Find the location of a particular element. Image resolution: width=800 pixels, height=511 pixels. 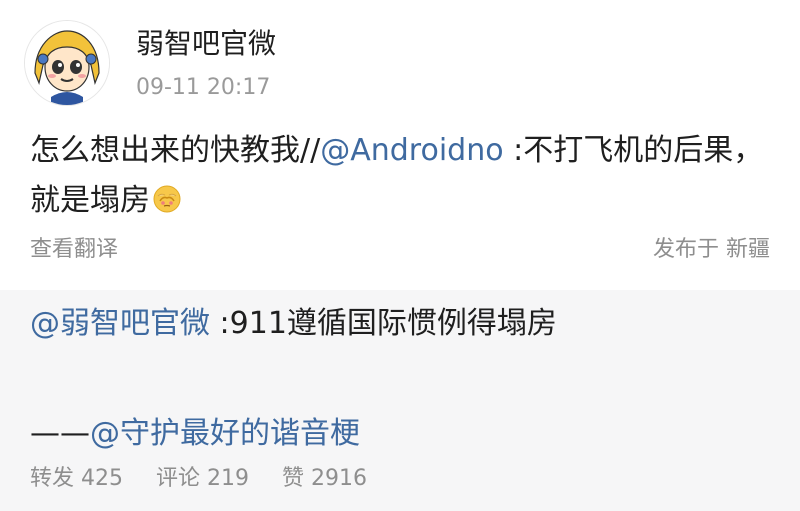

repost-stats: 转发 425 评论 219 赞 2916 is located at coordinates (211, 479).